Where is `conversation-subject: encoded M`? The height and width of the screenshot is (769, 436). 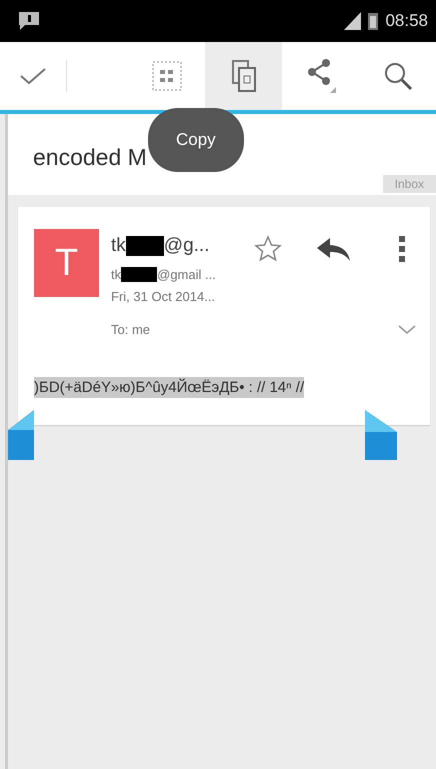 conversation-subject: encoded M is located at coordinates (90, 157).